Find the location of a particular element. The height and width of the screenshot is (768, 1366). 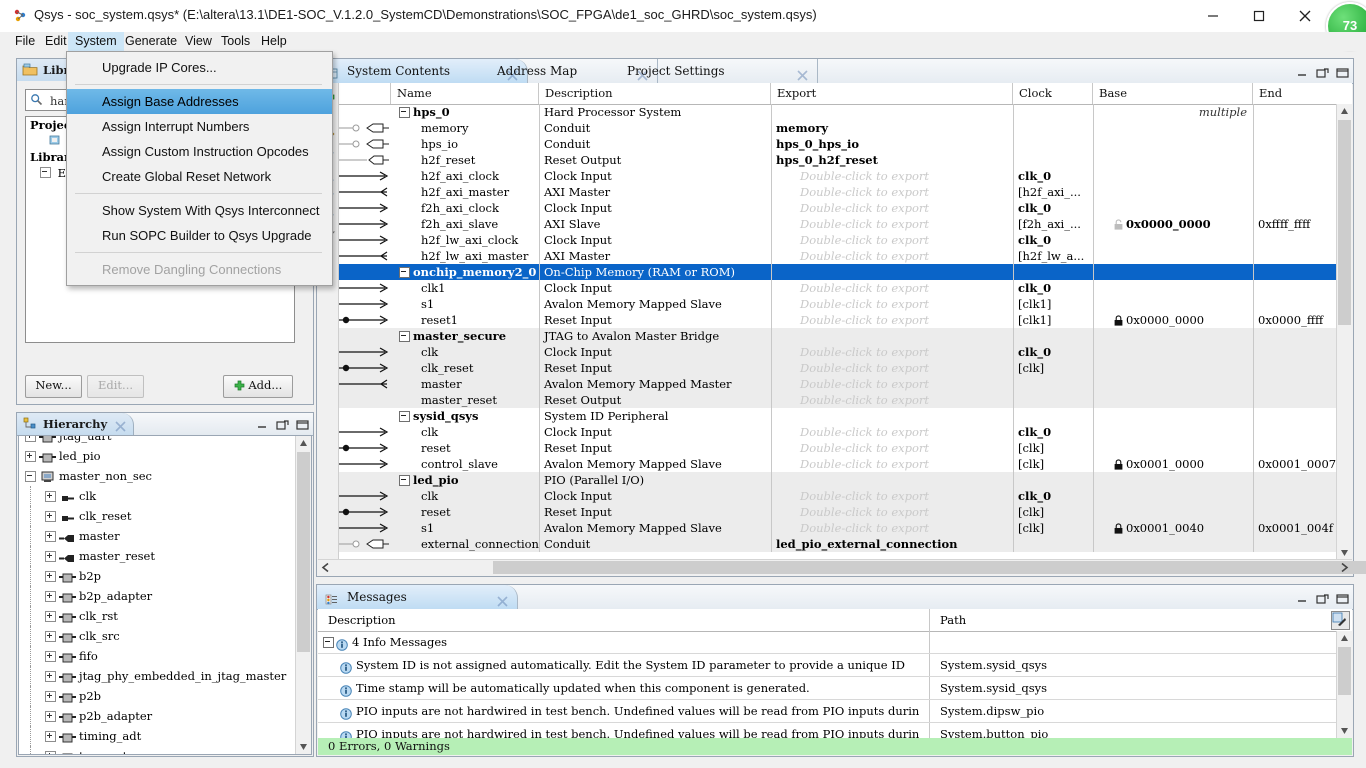

messages-column-description: Description is located at coordinates (624, 620).